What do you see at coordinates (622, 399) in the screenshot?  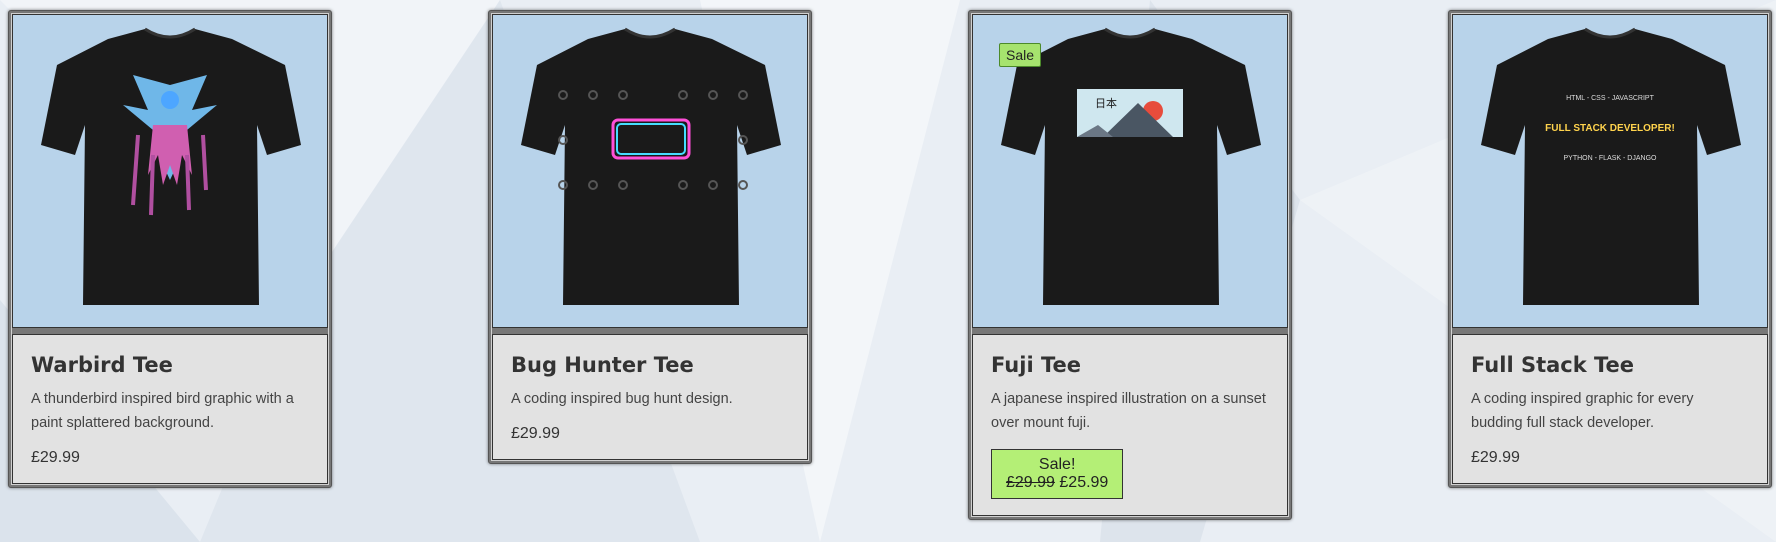 I see `product-description: A coding inspired bug hunt design.` at bounding box center [622, 399].